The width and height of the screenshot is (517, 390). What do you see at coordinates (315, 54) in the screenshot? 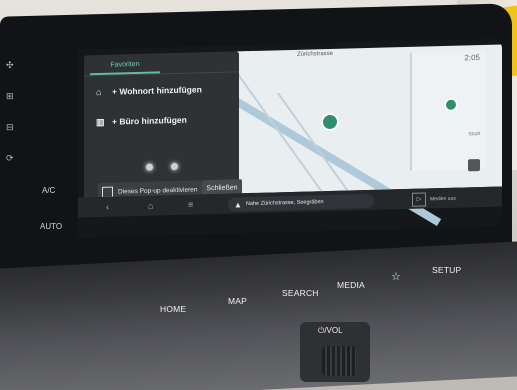
I see `map-place-label: Zürichstrasse` at bounding box center [315, 54].